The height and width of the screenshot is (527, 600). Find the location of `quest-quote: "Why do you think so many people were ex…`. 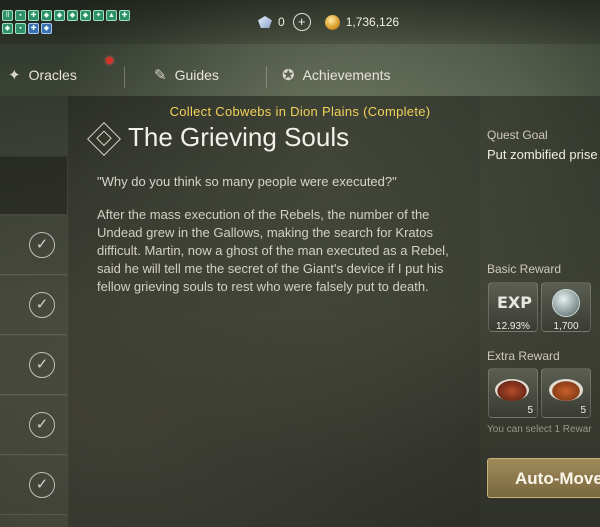

quest-quote: "Why do you think so many people were ex… is located at coordinates (247, 181).